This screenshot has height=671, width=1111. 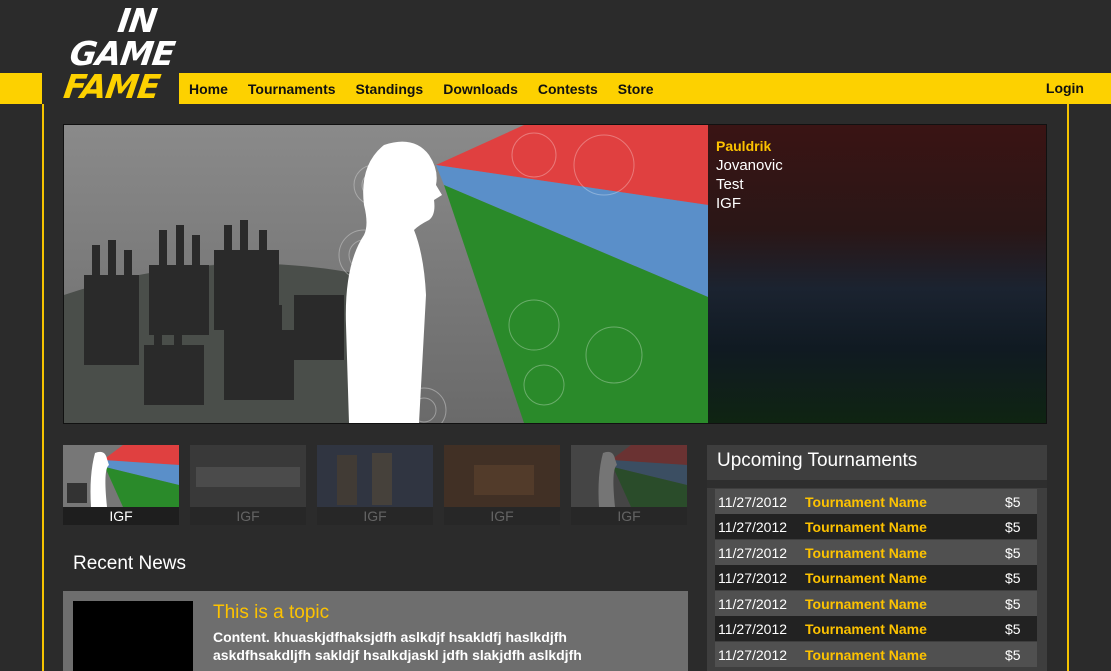 What do you see at coordinates (122, 53) in the screenshot?
I see `logo-line-2: GAME` at bounding box center [122, 53].